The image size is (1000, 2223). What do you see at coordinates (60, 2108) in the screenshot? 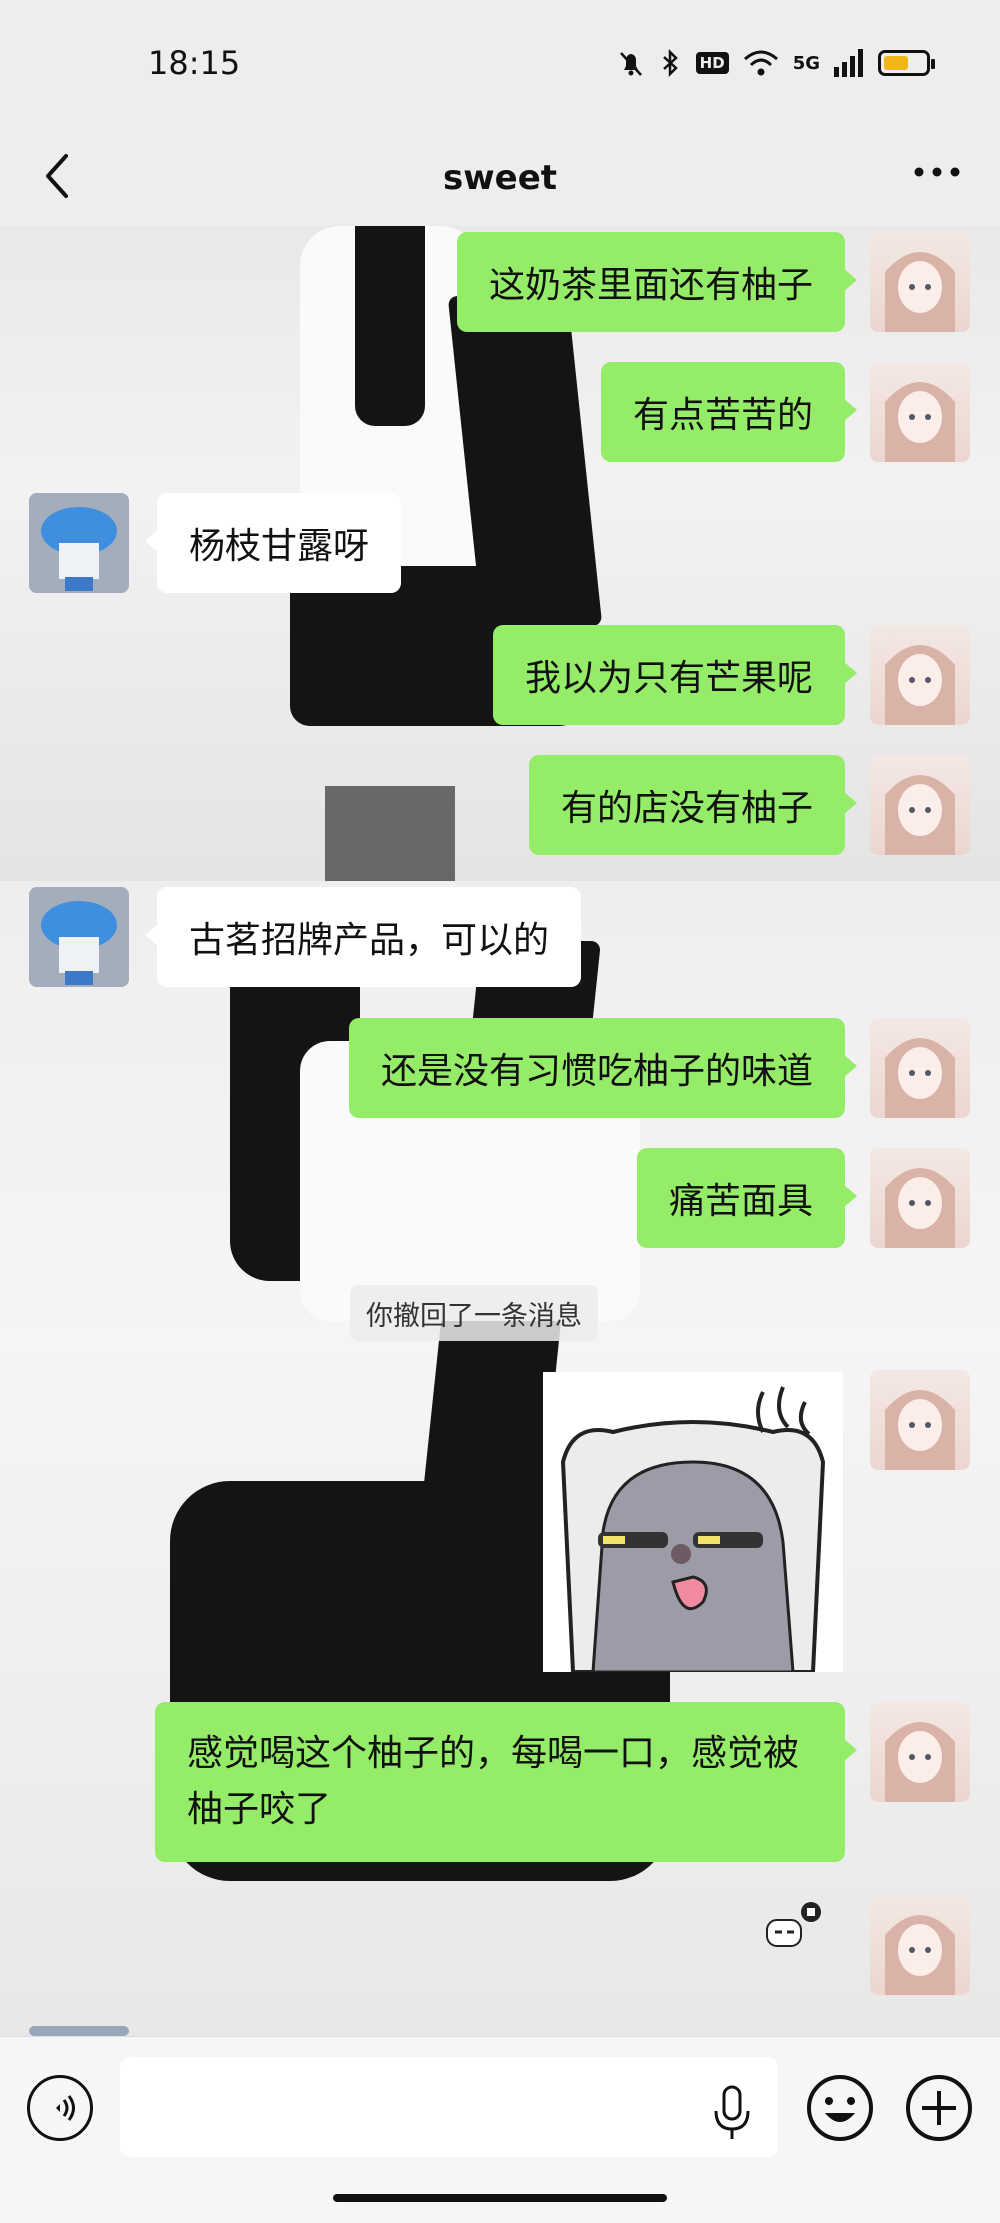
I see `voice-icon` at bounding box center [60, 2108].